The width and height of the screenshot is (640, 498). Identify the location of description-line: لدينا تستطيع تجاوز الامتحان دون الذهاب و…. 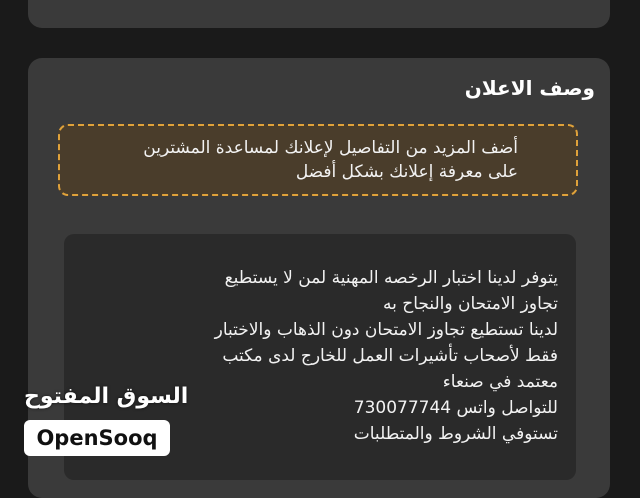
(386, 330).